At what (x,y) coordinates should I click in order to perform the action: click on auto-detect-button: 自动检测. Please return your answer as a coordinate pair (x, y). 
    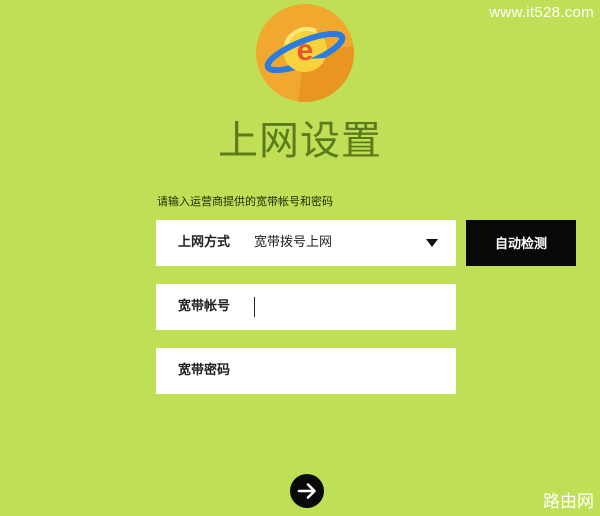
    Looking at the image, I should click on (521, 243).